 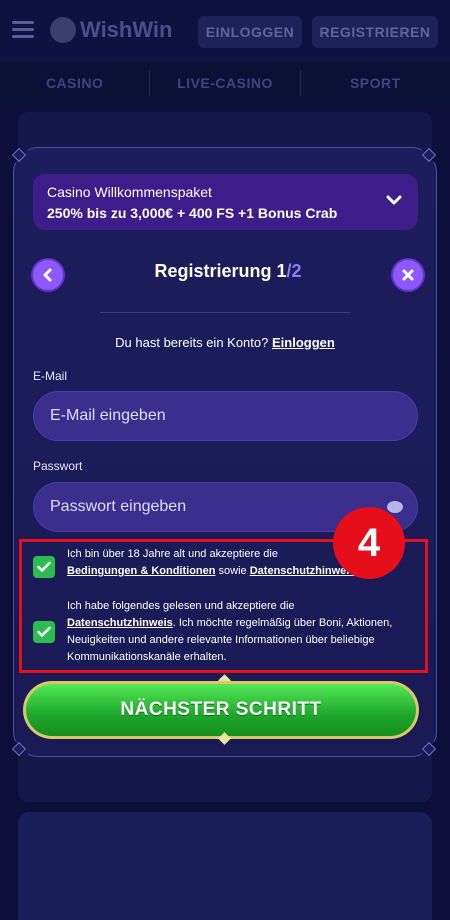 I want to click on login-link: Einloggen, so click(x=303, y=342).